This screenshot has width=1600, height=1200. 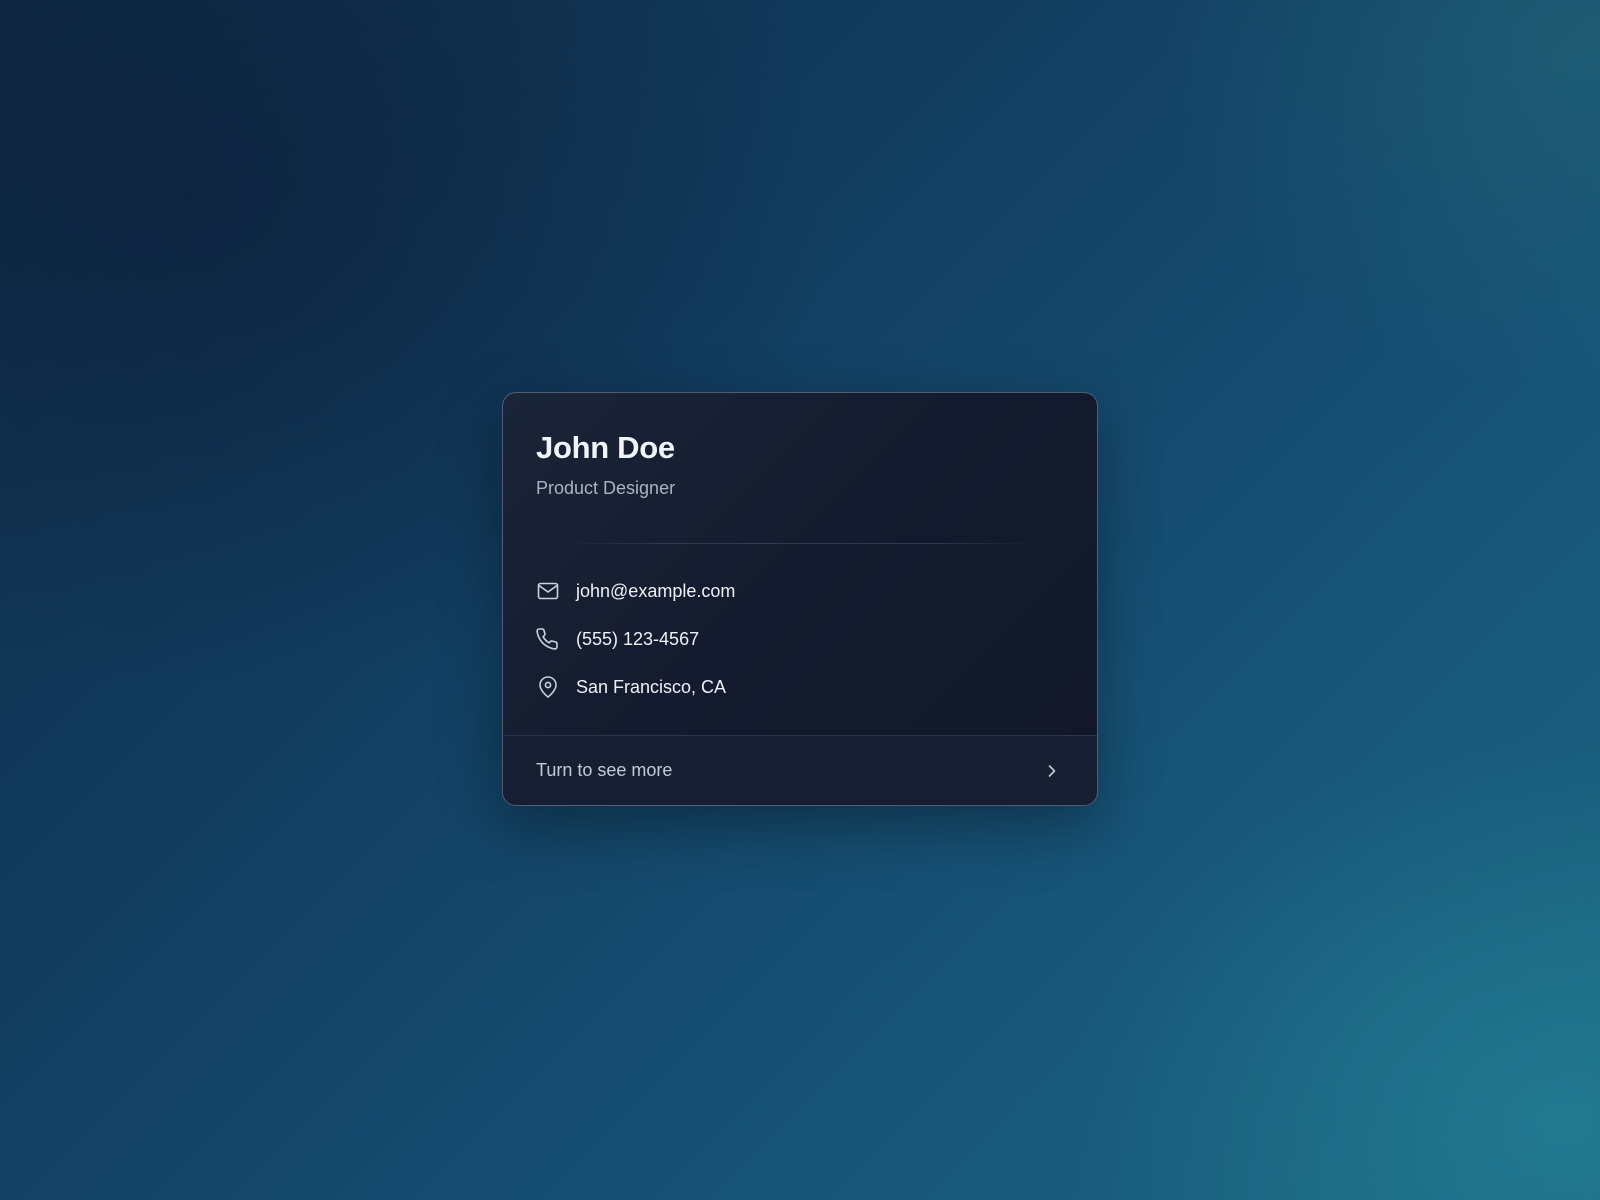 What do you see at coordinates (606, 488) in the screenshot?
I see `person-title: Product Designer` at bounding box center [606, 488].